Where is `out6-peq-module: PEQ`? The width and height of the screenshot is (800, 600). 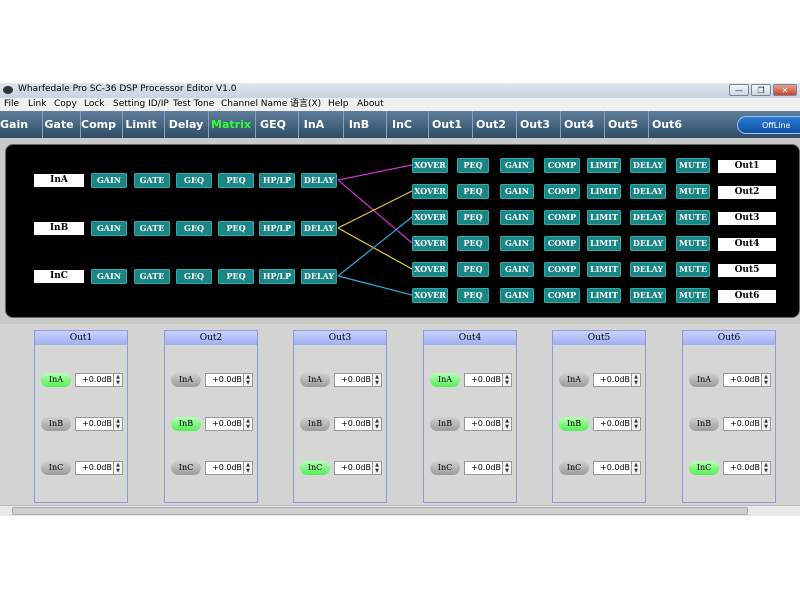
out6-peq-module: PEQ is located at coordinates (473, 295).